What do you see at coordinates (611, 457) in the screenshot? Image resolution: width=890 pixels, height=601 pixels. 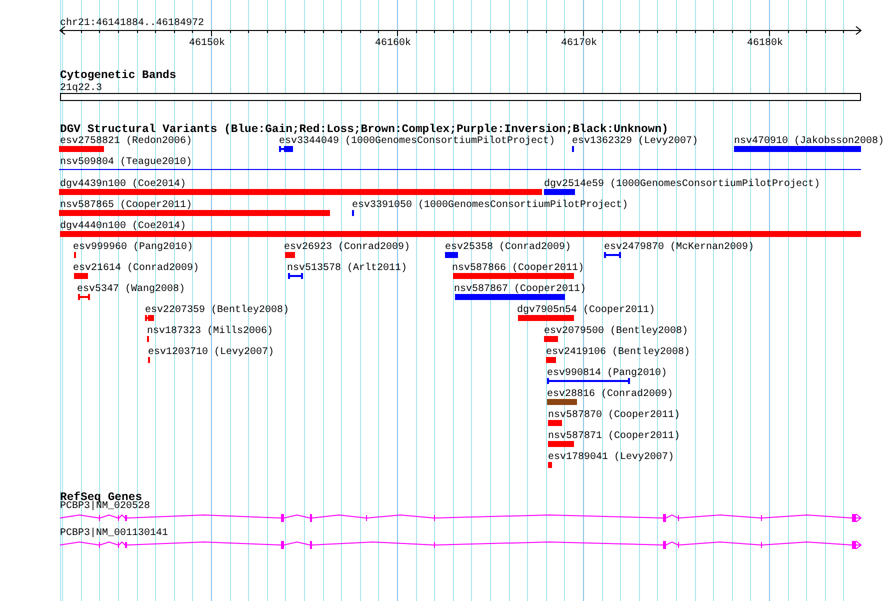 I see `variant-label: esv1789041 (Levy2007)` at bounding box center [611, 457].